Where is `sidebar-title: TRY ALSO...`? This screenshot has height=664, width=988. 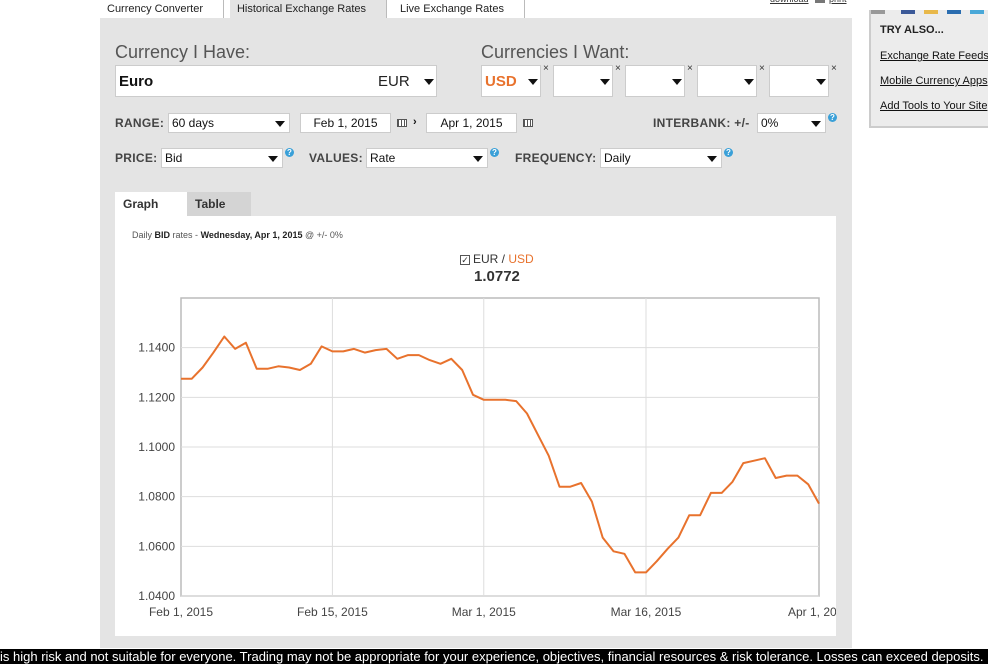 sidebar-title: TRY ALSO... is located at coordinates (912, 30).